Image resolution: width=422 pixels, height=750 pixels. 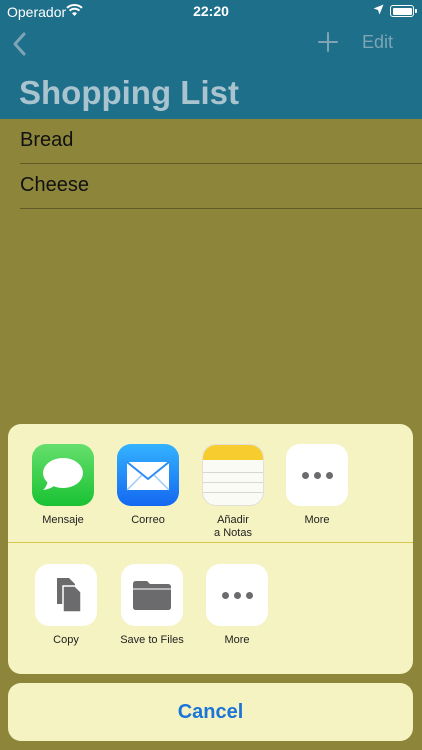 I want to click on share-action-more: More, so click(x=237, y=605).